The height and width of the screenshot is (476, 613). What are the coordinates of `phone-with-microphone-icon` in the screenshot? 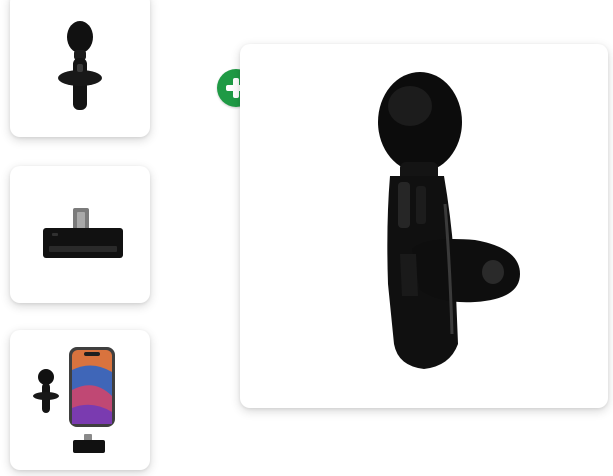 It's located at (74, 400).